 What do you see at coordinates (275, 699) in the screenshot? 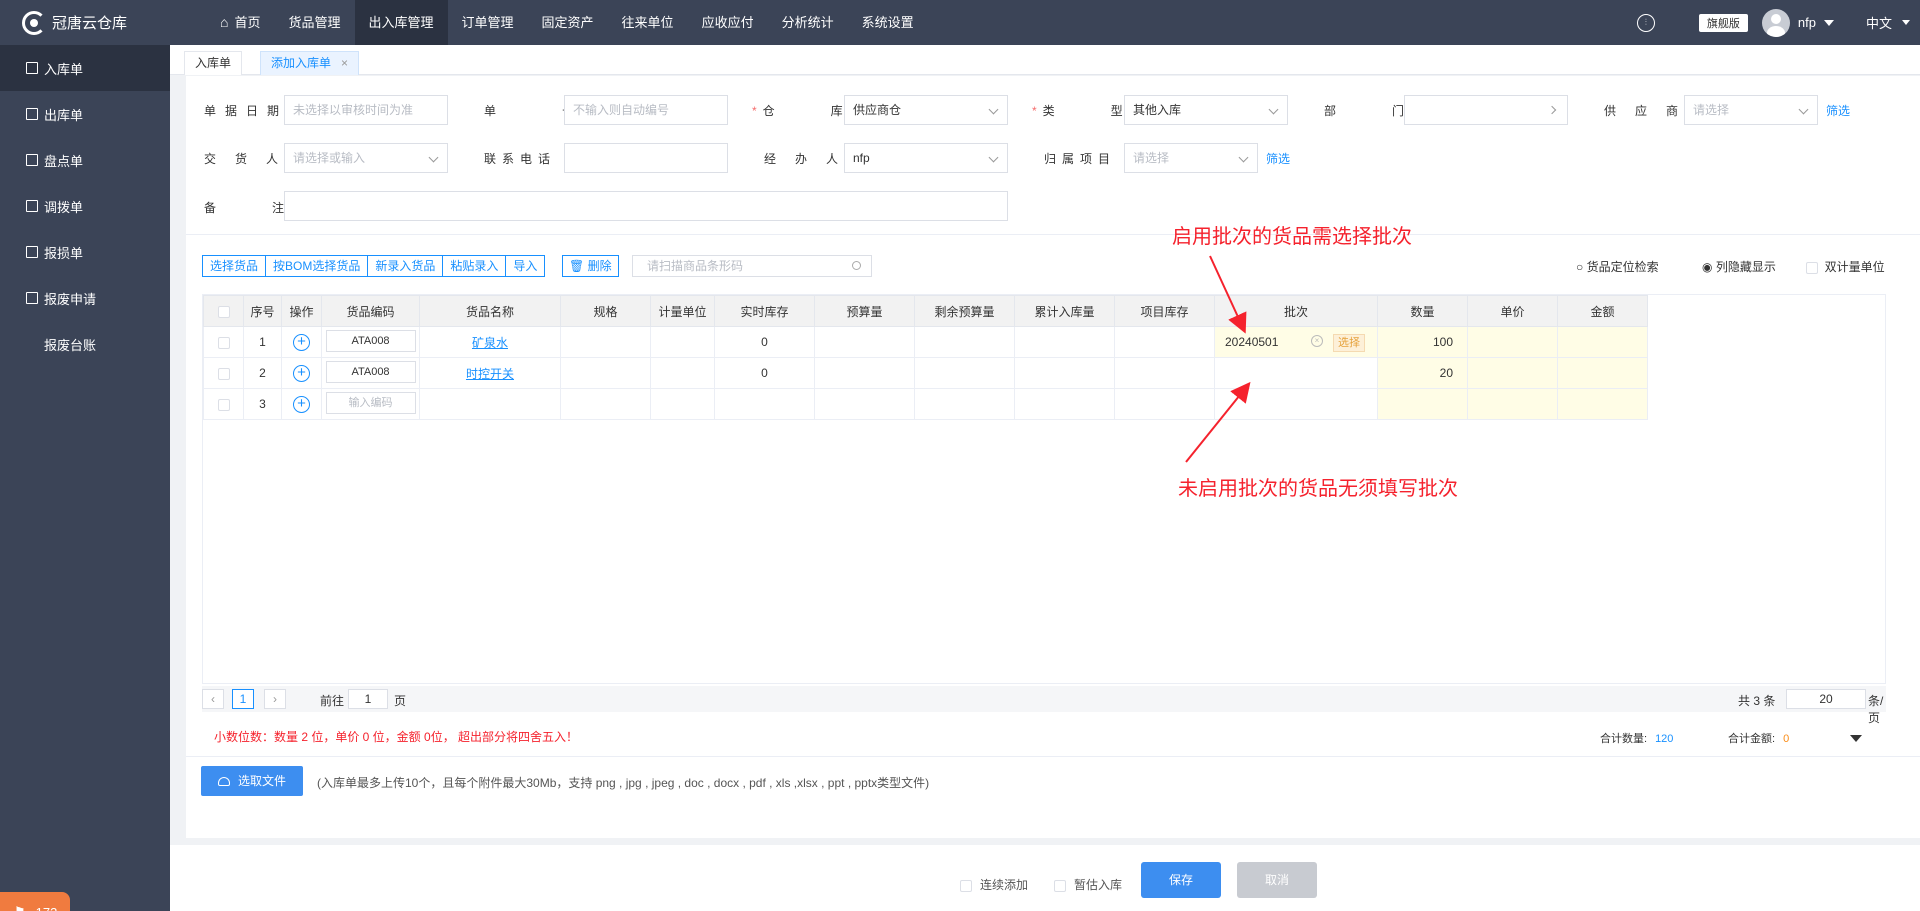
I see `next-page-button: ›` at bounding box center [275, 699].